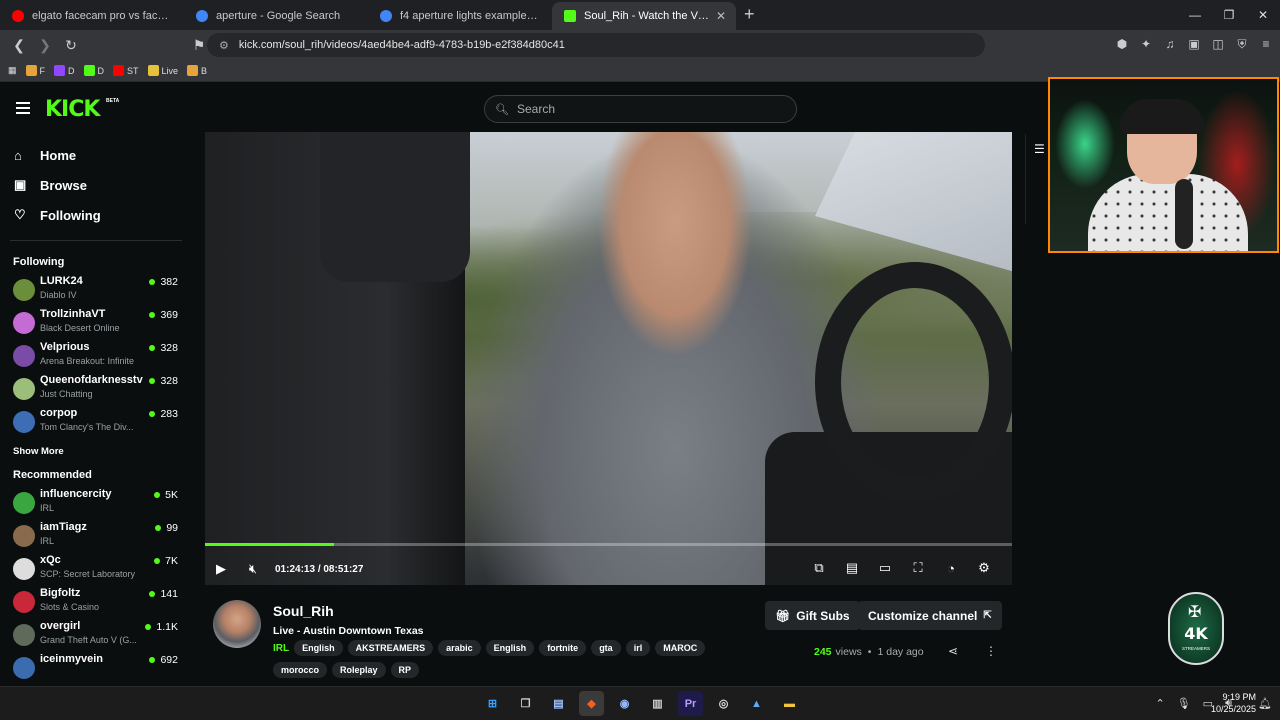  What do you see at coordinates (1146, 44) in the screenshot?
I see `extensions-puzzle-icon: ✦` at bounding box center [1146, 44].